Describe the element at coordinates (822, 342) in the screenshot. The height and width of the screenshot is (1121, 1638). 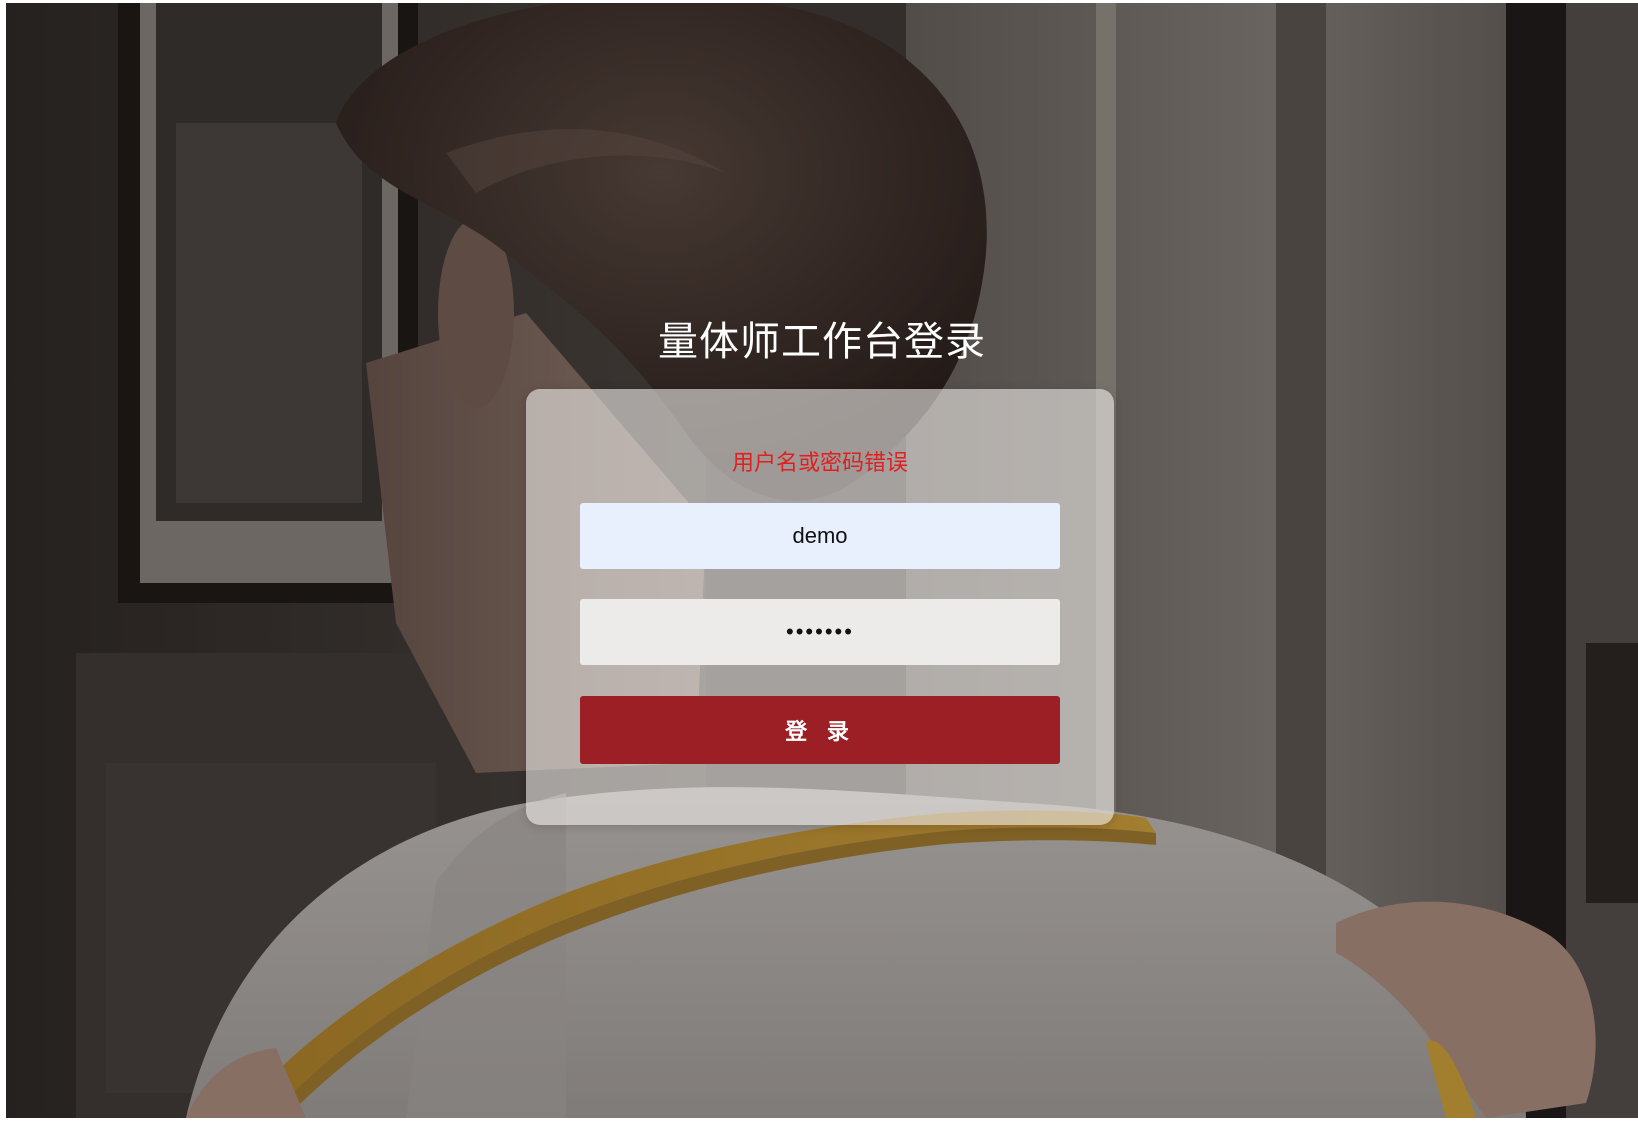
I see `page-title: 量体师工作台登录` at that location.